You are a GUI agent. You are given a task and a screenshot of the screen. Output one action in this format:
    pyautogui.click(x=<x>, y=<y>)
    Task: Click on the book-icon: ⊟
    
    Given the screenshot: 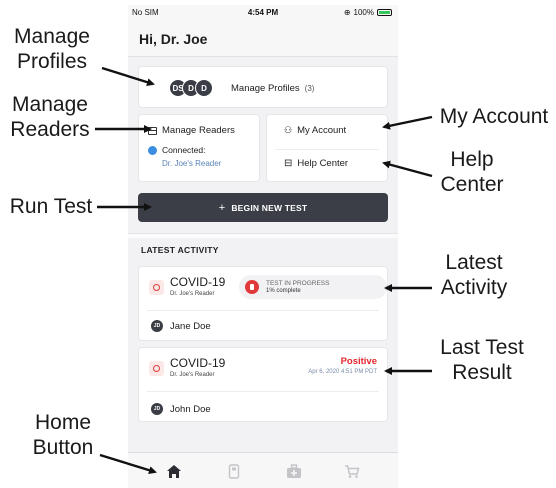 What is the action you would take?
    pyautogui.click(x=288, y=163)
    